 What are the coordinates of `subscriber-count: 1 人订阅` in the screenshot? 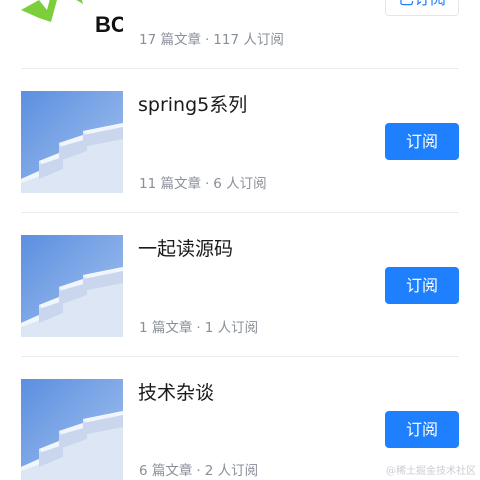 It's located at (231, 328).